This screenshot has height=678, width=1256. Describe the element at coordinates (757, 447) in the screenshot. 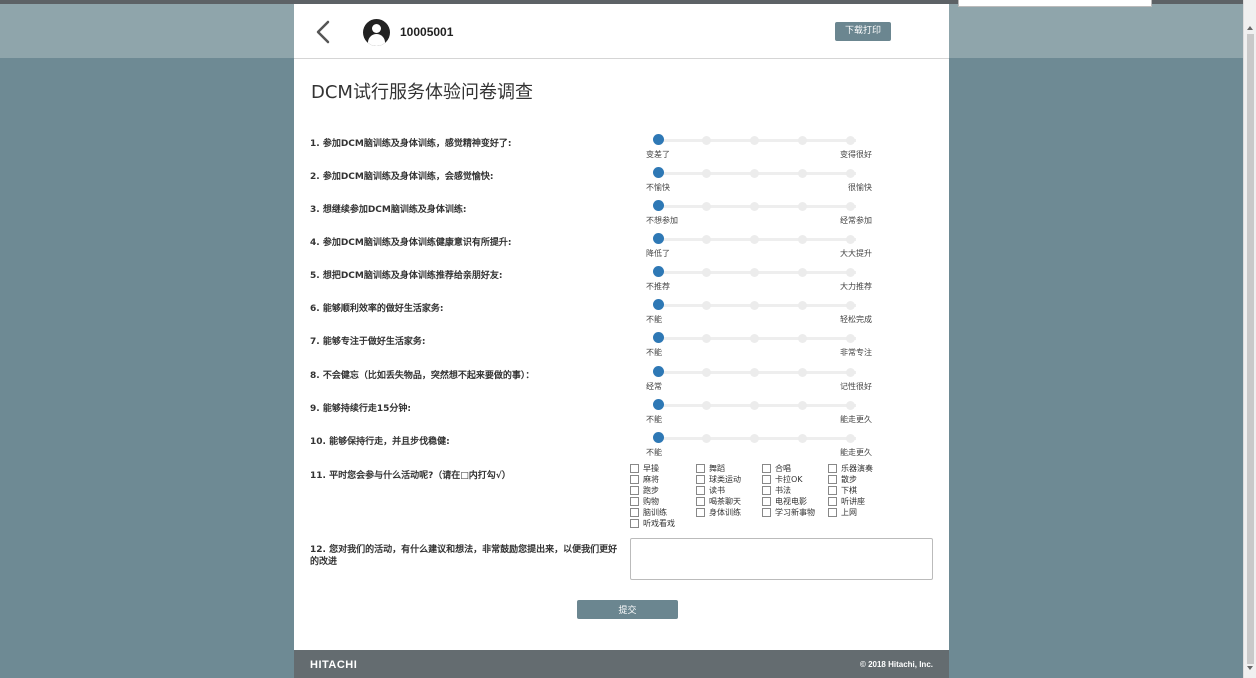

I see `question-10-slider: 不能 能走更久` at that location.